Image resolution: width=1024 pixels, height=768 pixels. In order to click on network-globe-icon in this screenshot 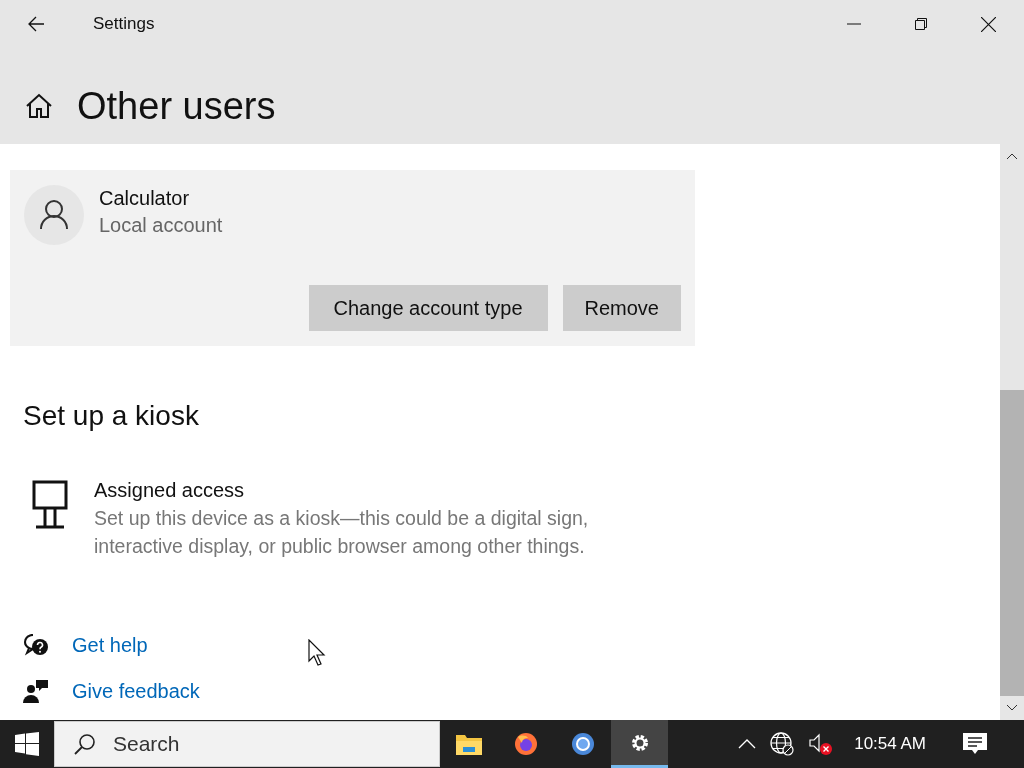, I will do `click(782, 744)`.